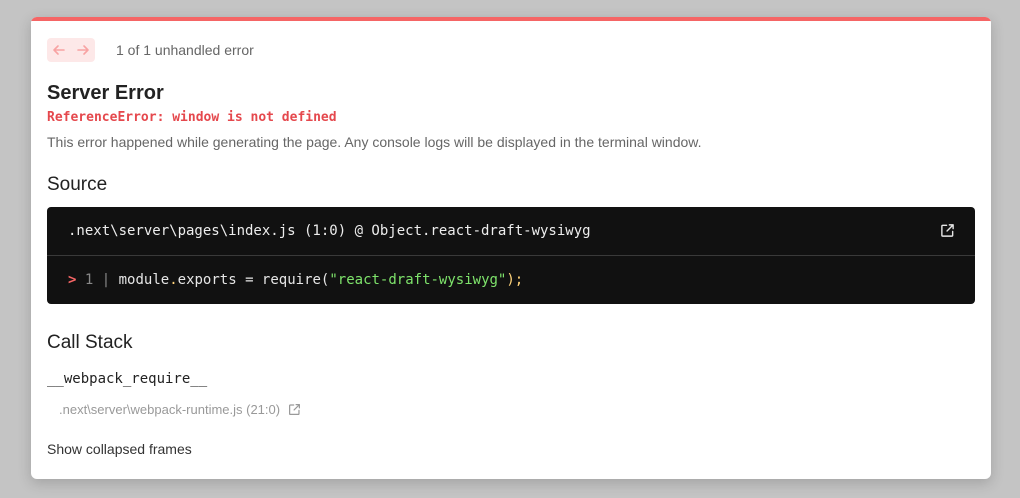 This screenshot has height=498, width=1020. I want to click on call-stack-heading: Call Stack, so click(90, 342).